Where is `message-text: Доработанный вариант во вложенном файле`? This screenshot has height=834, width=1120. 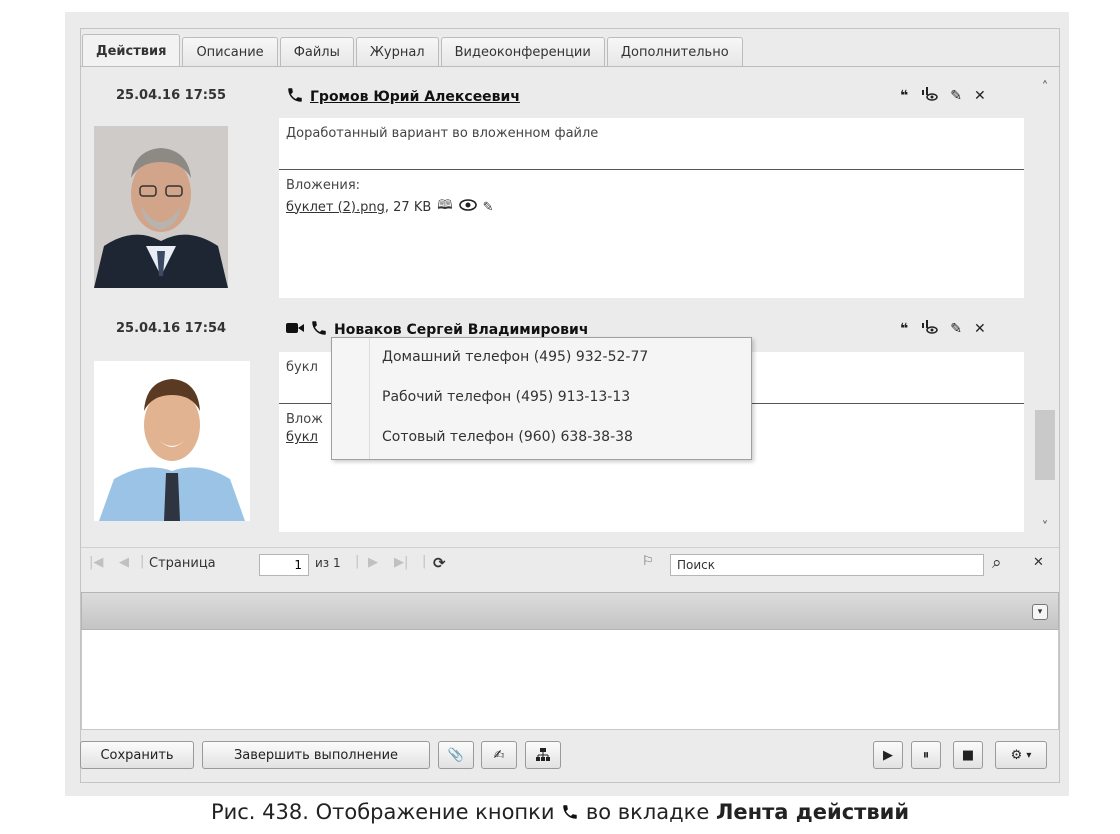
message-text: Доработанный вариант во вложенном файле is located at coordinates (442, 133).